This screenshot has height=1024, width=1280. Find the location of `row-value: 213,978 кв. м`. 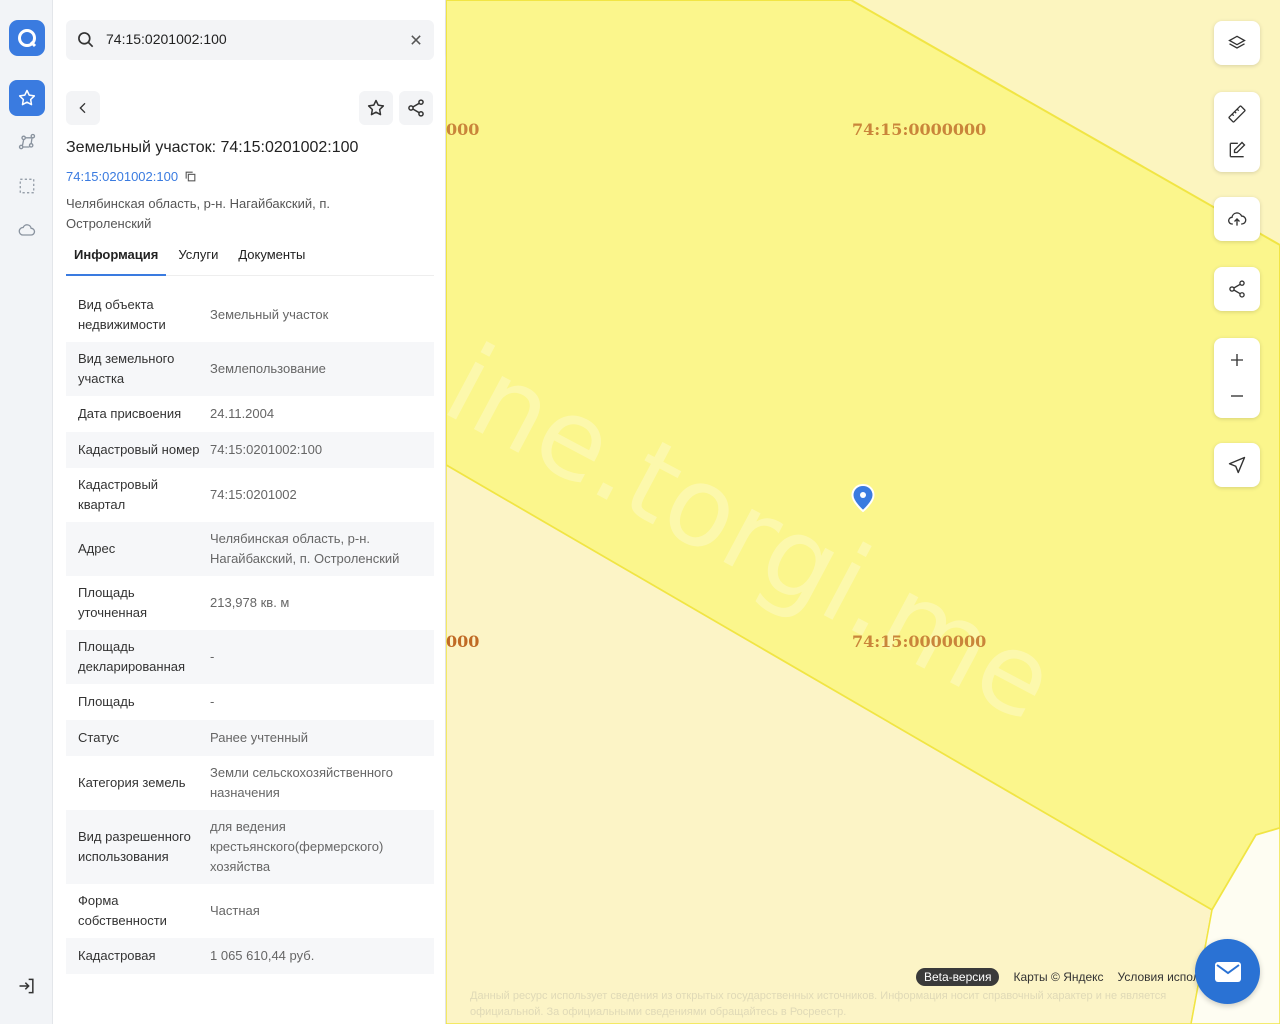

row-value: 213,978 кв. м is located at coordinates (250, 602).